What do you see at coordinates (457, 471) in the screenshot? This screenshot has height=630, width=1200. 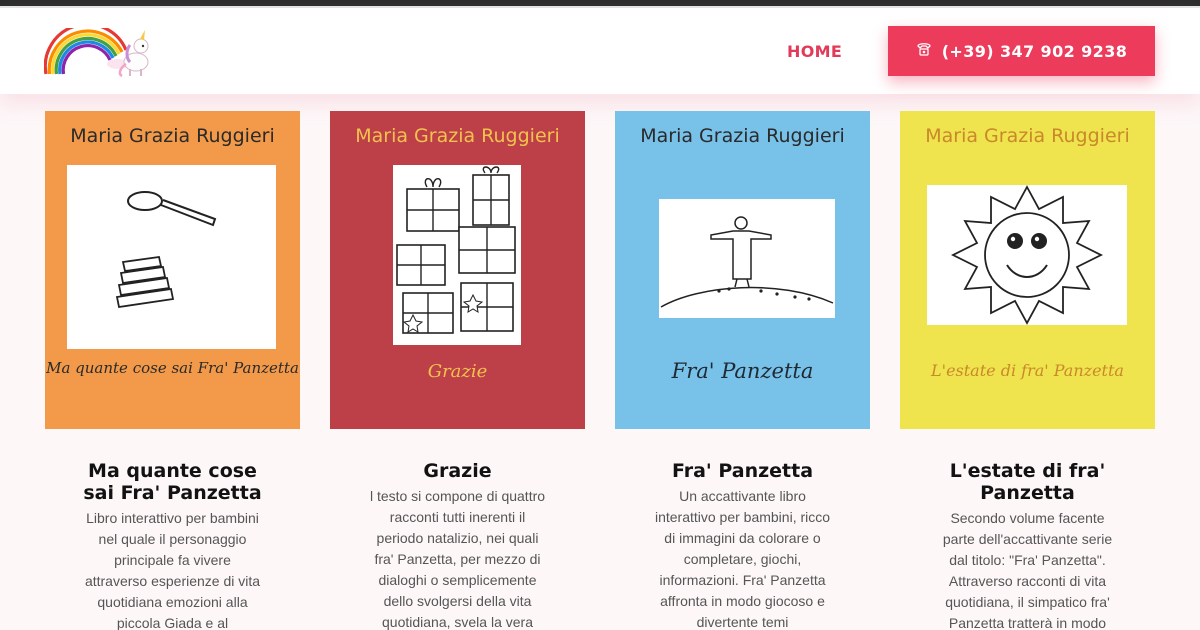 I see `book-title: Grazie` at bounding box center [457, 471].